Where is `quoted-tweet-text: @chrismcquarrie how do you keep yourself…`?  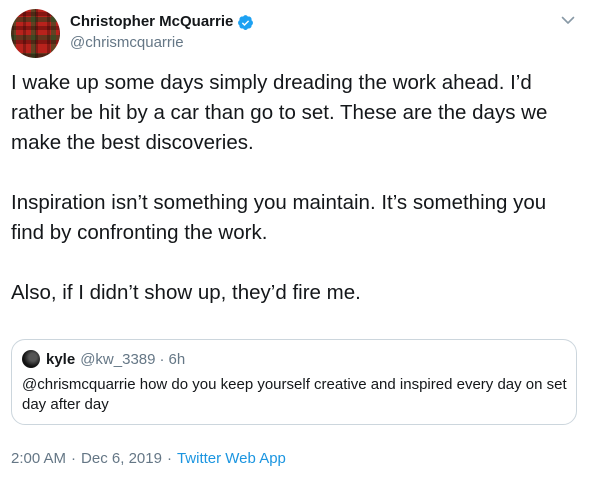 quoted-tweet-text: @chrismcquarrie how do you keep yourself… is located at coordinates (294, 394).